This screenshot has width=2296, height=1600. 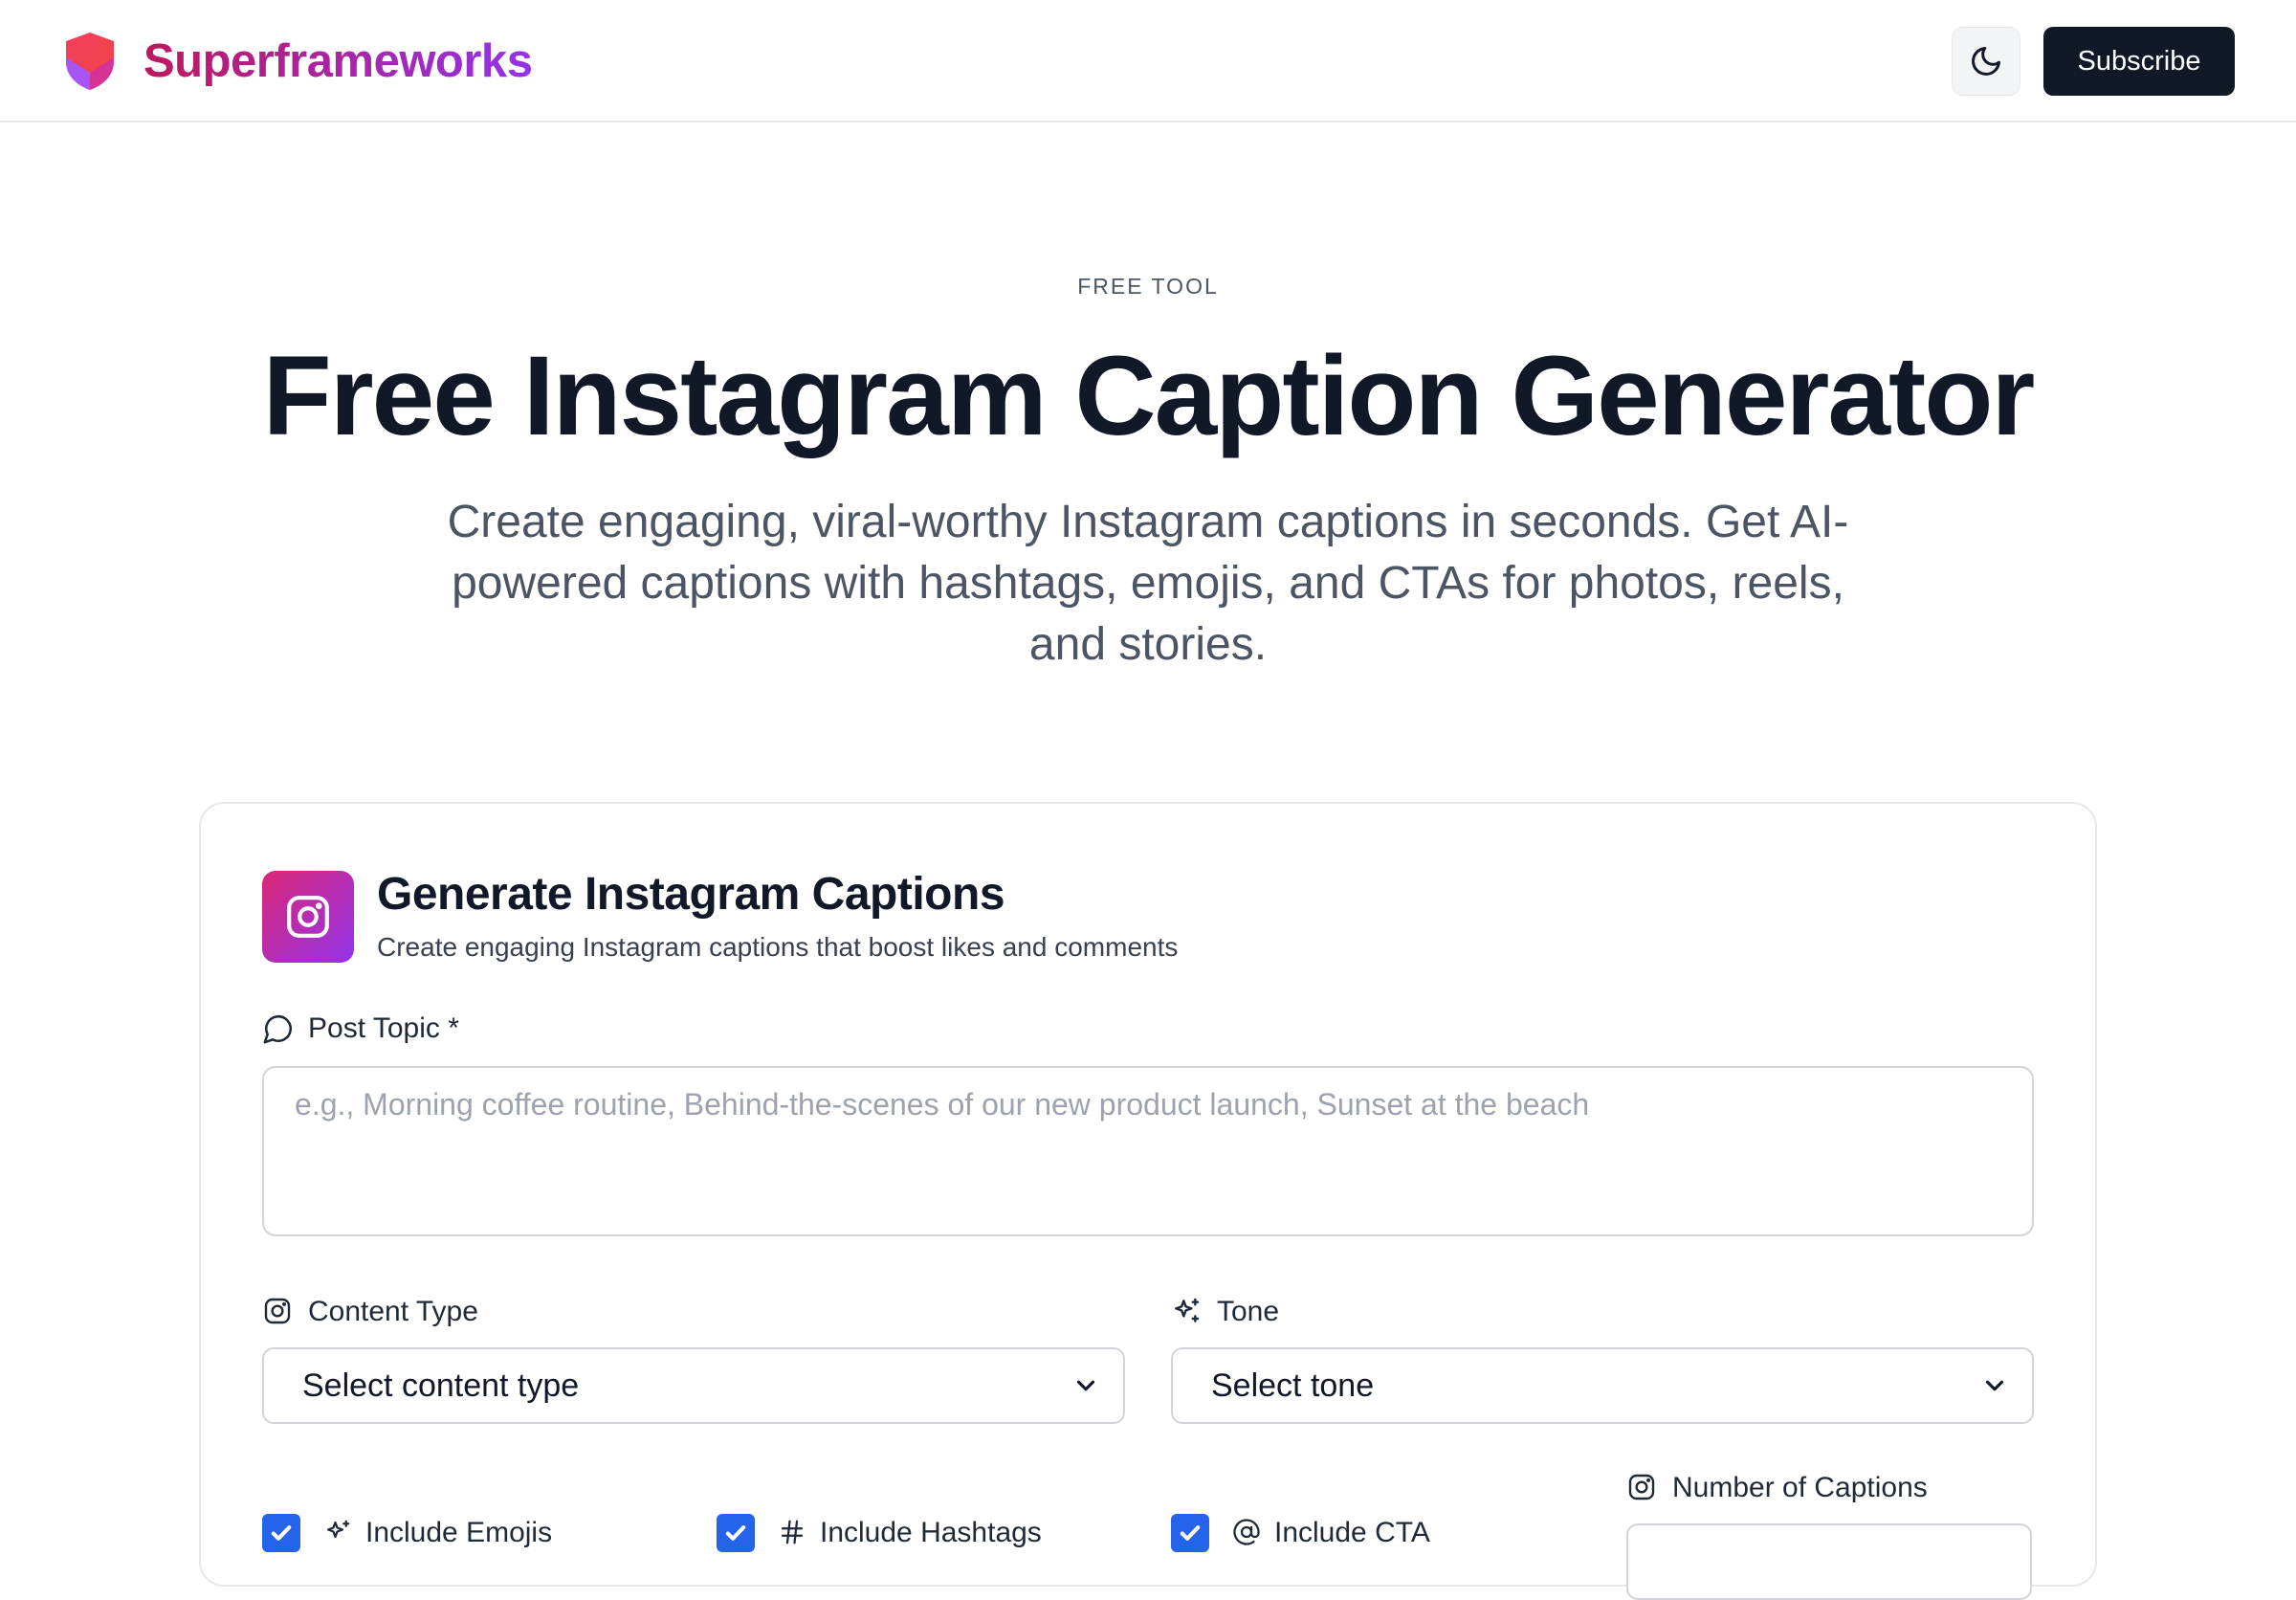 What do you see at coordinates (693, 1385) in the screenshot?
I see `content-type-select: Select content type` at bounding box center [693, 1385].